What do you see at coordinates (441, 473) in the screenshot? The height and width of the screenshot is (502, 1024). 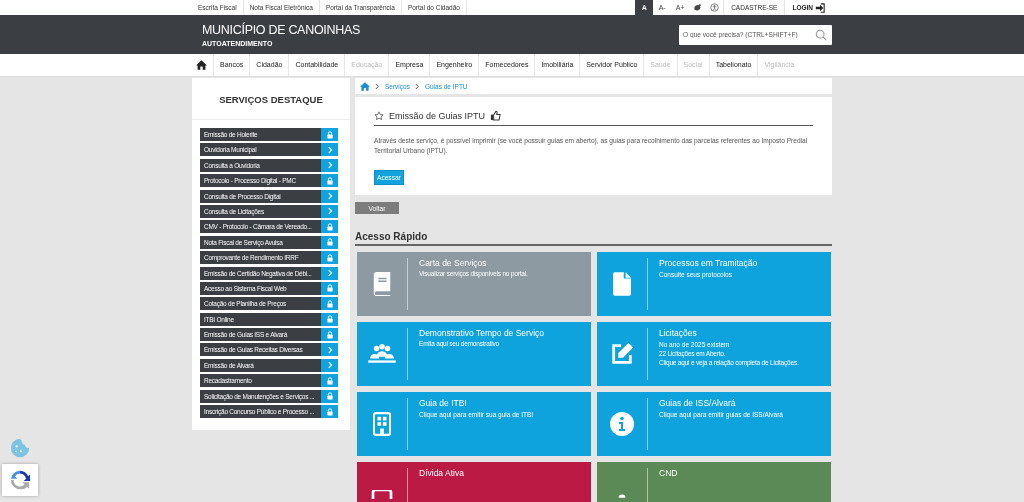 I see `tile-title: Dívida Ativa` at bounding box center [441, 473].